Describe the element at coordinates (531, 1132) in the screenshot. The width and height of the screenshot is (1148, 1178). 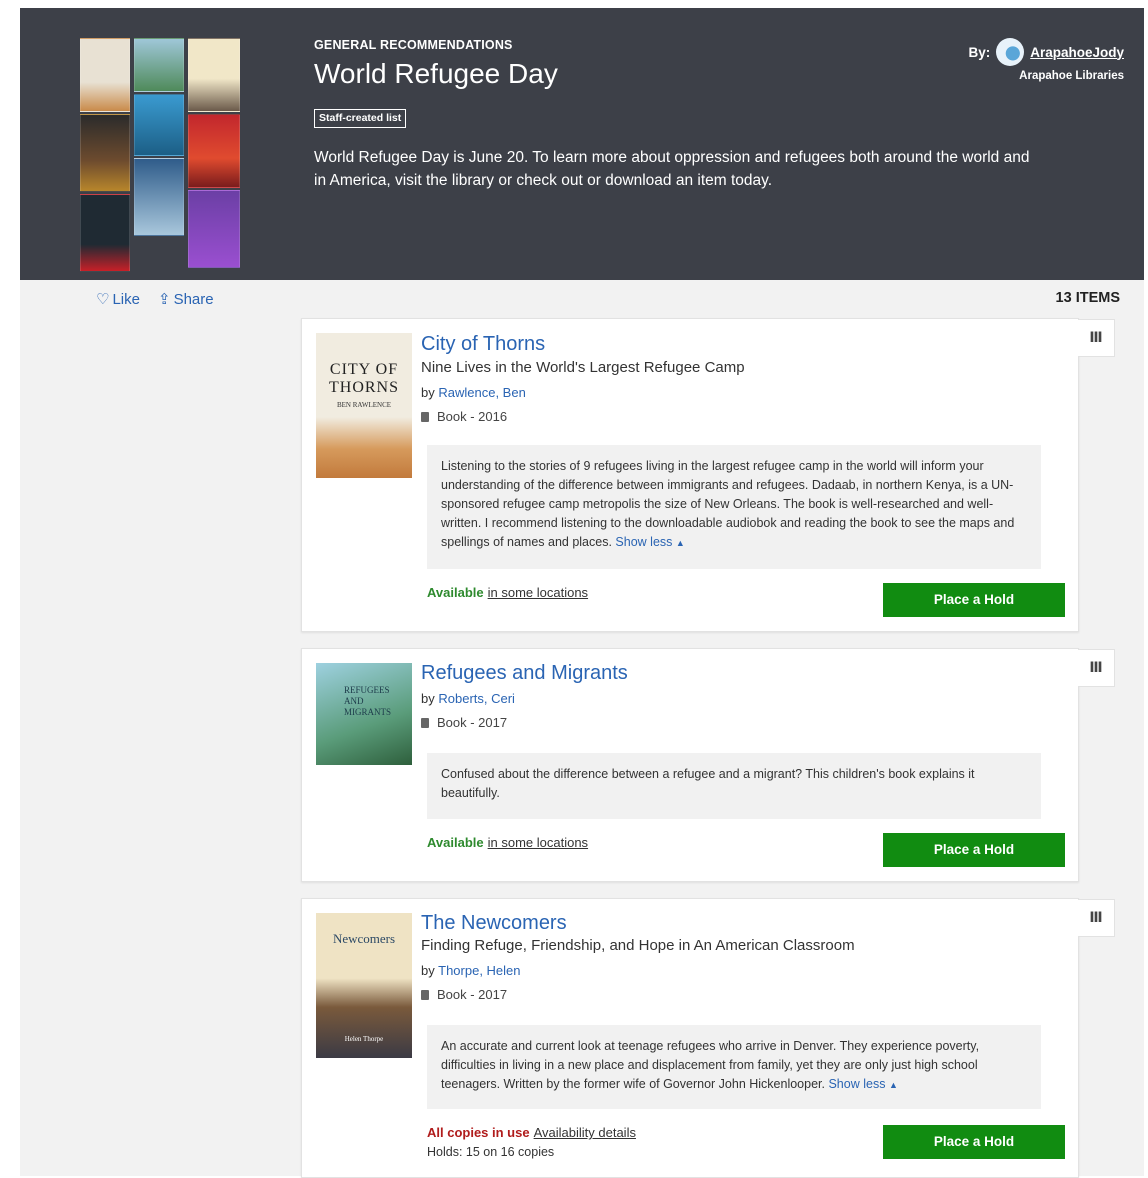
I see `availability: All copies in use Availability details` at that location.